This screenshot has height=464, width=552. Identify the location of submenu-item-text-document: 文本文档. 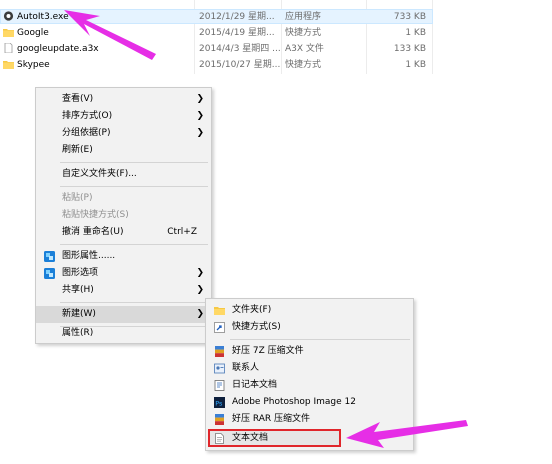
(274, 438).